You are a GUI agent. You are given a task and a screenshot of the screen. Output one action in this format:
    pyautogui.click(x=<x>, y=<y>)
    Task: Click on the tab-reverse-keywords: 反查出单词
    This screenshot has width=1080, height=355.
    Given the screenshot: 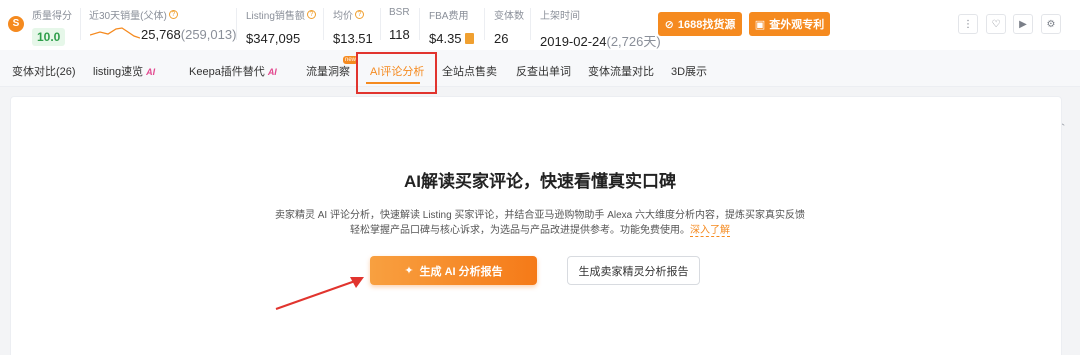 What is the action you would take?
    pyautogui.click(x=543, y=71)
    